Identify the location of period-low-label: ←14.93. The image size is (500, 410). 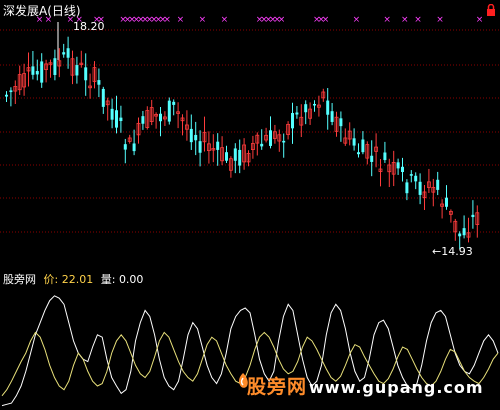
(452, 251).